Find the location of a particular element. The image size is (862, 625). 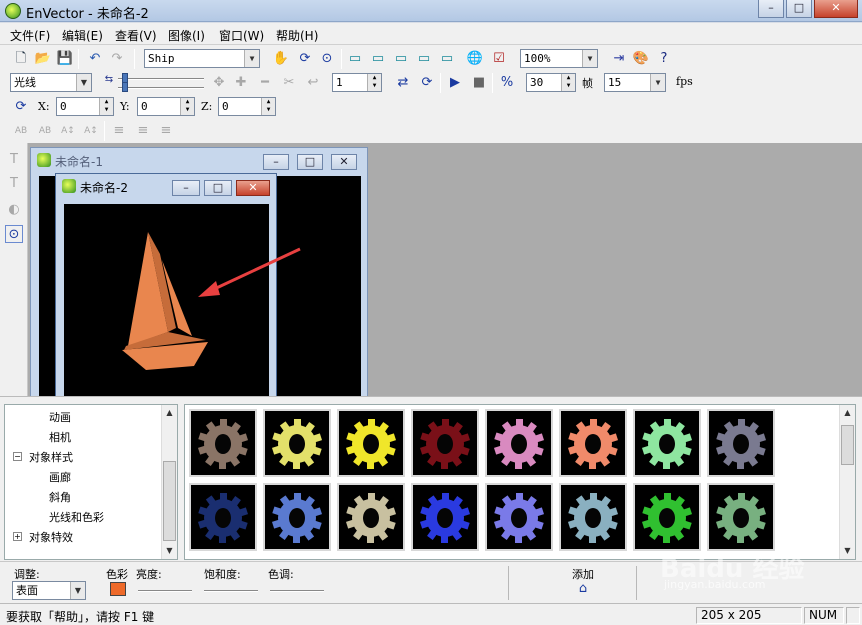

menu-image: 图像(I) is located at coordinates (186, 35).